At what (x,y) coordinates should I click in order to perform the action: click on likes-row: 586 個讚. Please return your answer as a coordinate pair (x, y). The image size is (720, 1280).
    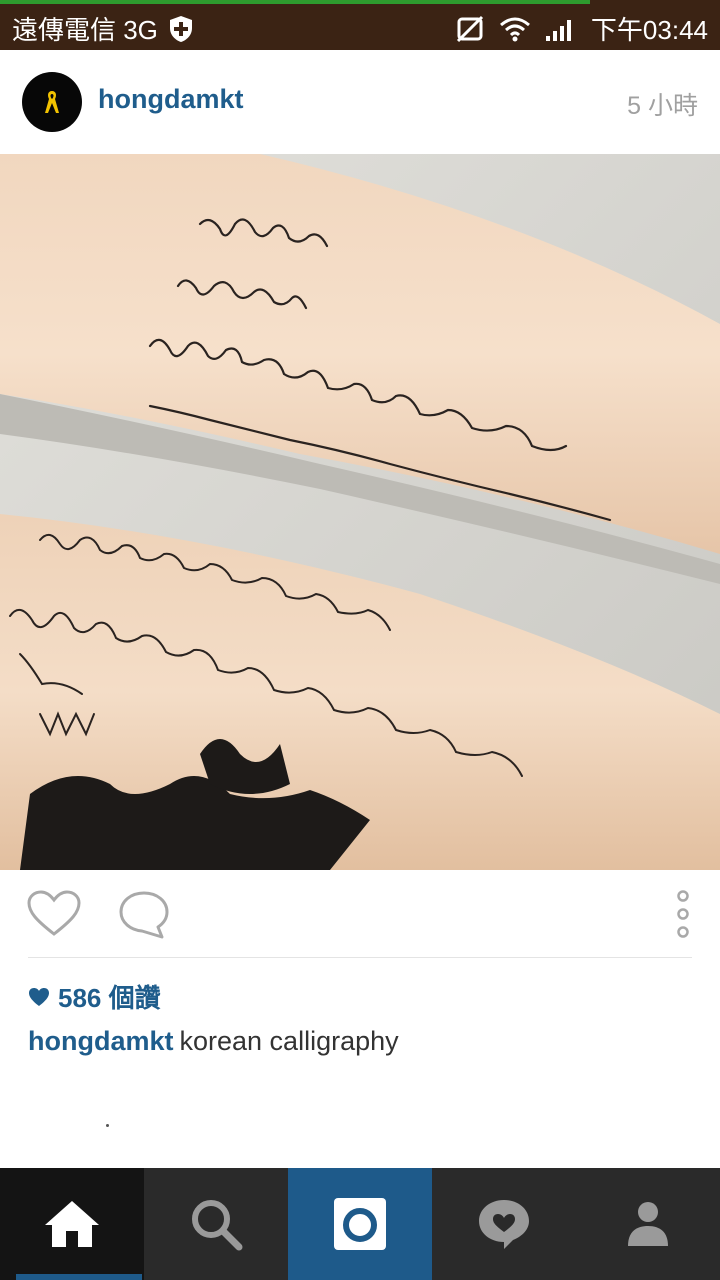
    Looking at the image, I should click on (94, 996).